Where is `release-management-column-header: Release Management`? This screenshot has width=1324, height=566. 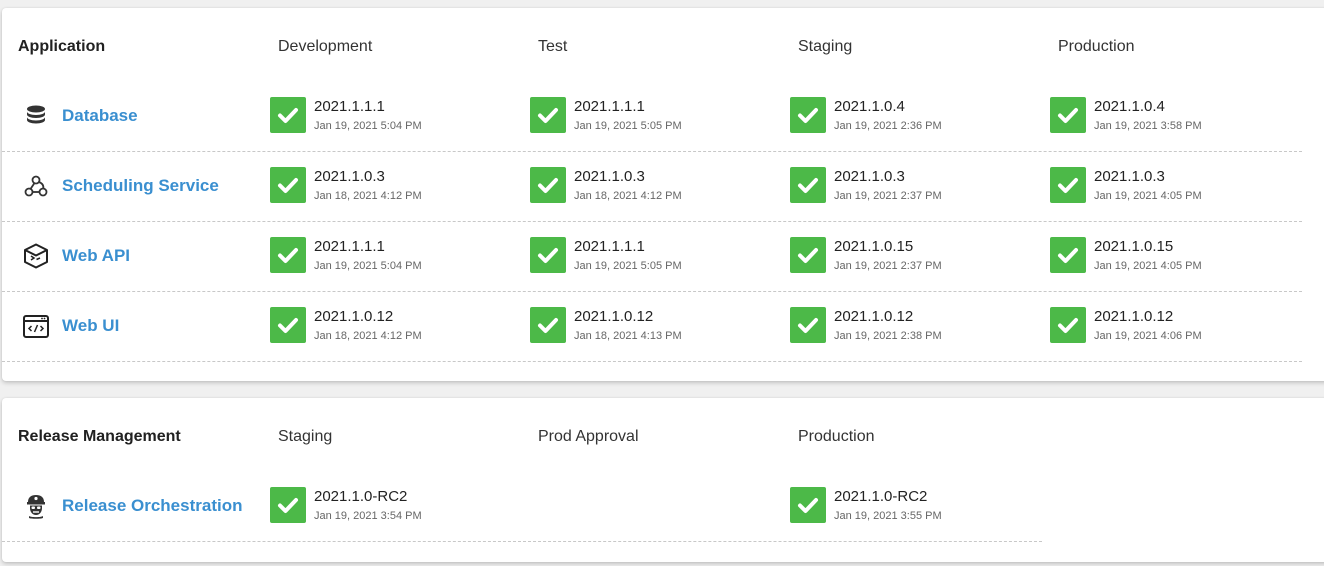
release-management-column-header: Release Management is located at coordinates (99, 436).